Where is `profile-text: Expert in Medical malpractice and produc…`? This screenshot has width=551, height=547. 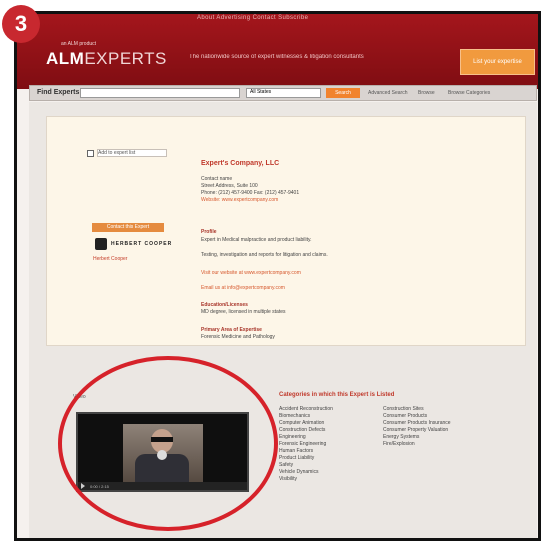
profile-text: Expert in Medical malpractice and produc… is located at coordinates (256, 240).